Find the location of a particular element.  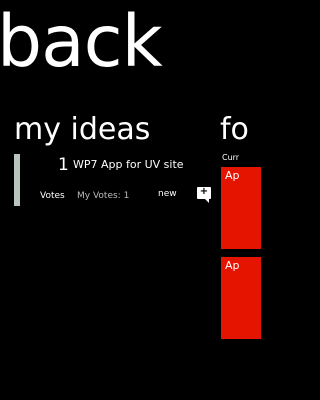

idea-list-item: 1 WP7 App for UV site Votes My Votes is located at coordinates (119, 180).